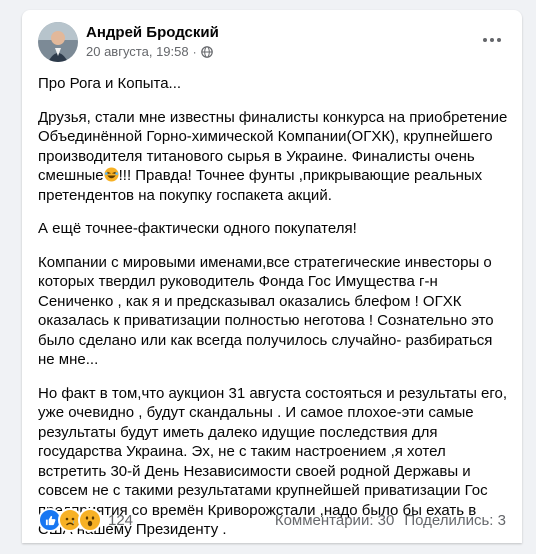 This screenshot has height=554, width=536. What do you see at coordinates (58, 42) in the screenshot?
I see `author-avatar` at bounding box center [58, 42].